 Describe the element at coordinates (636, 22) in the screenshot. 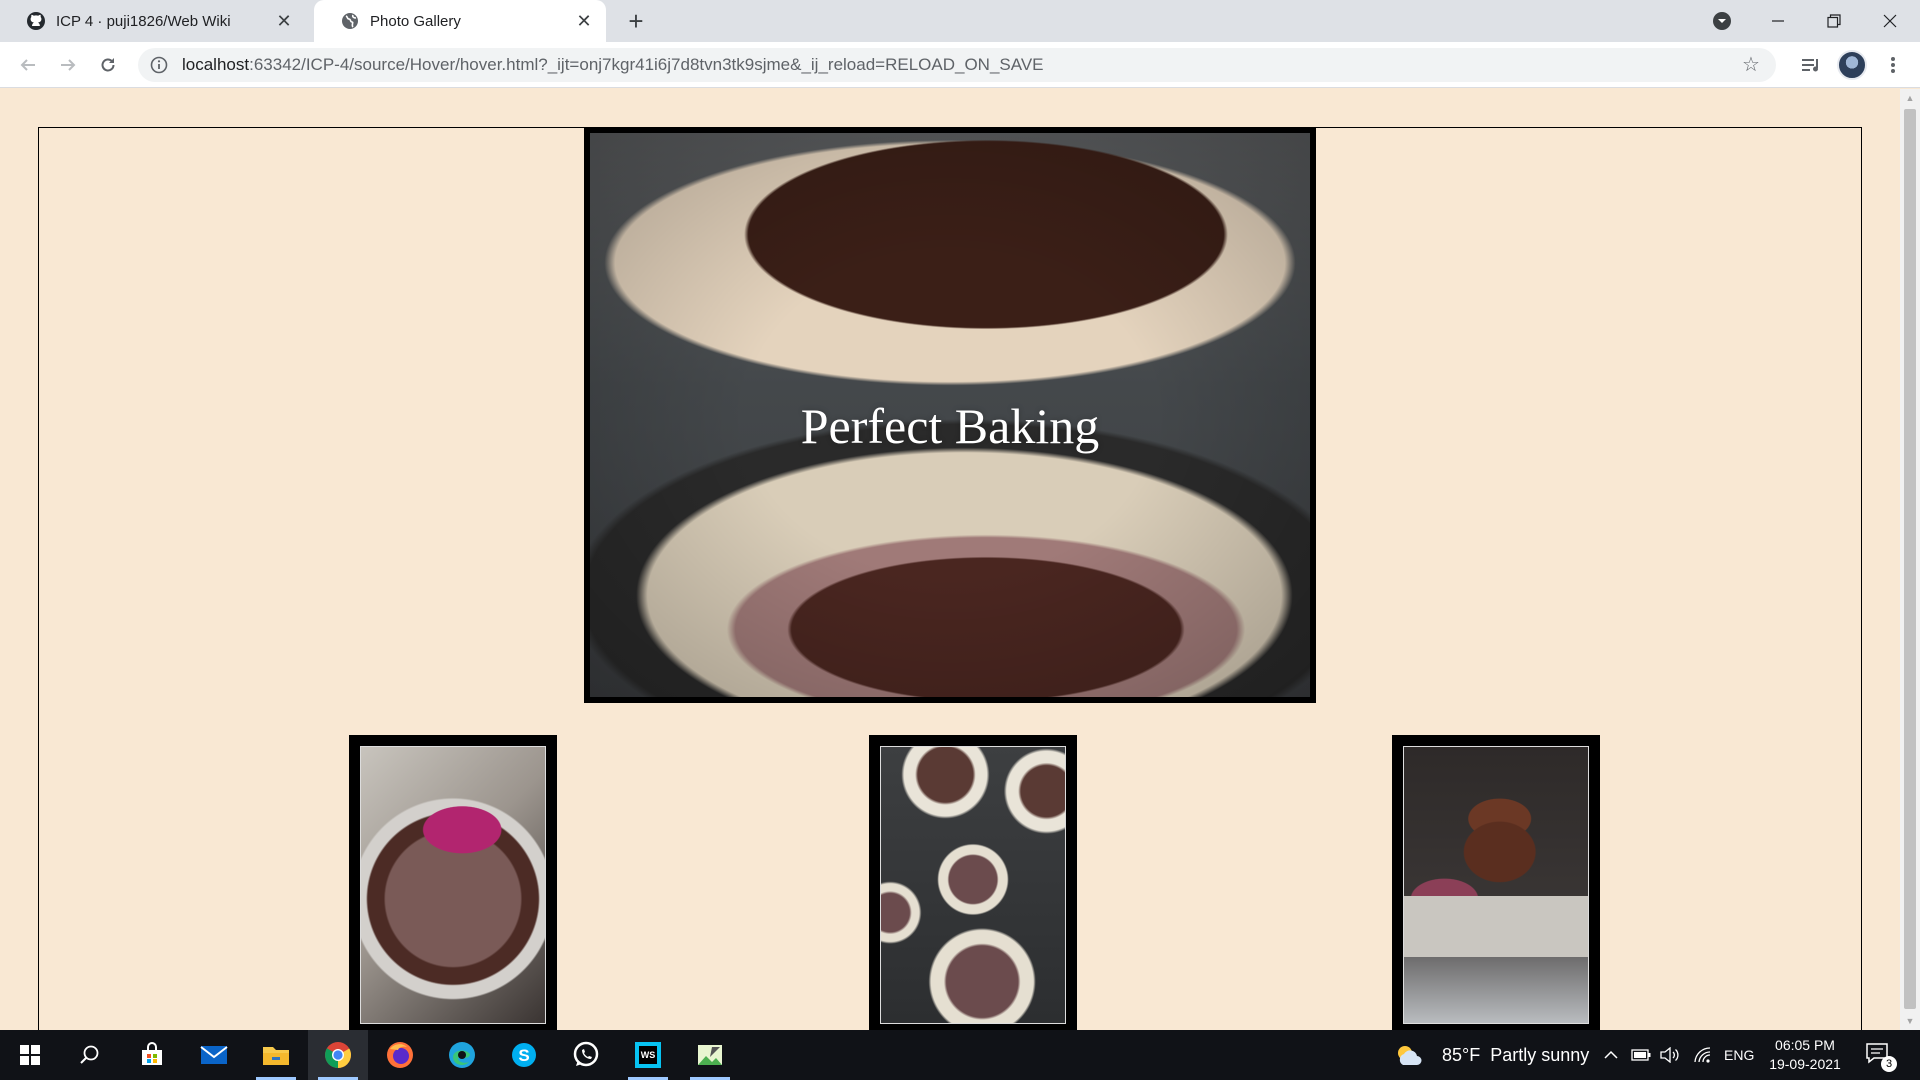

I see `new-tab-button: +` at that location.